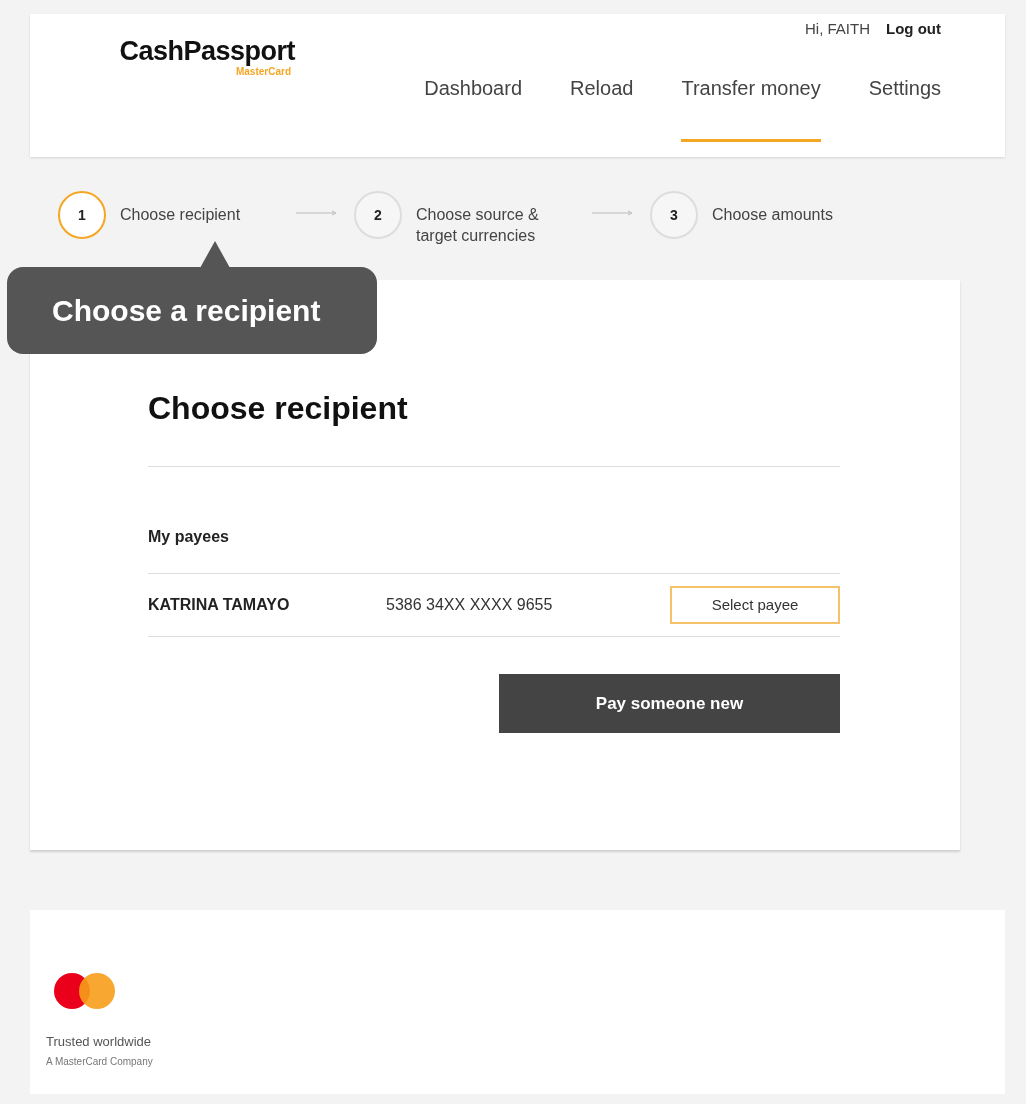 The height and width of the screenshot is (1104, 1026). Describe the element at coordinates (602, 107) in the screenshot. I see `nav-tab: Reload` at that location.